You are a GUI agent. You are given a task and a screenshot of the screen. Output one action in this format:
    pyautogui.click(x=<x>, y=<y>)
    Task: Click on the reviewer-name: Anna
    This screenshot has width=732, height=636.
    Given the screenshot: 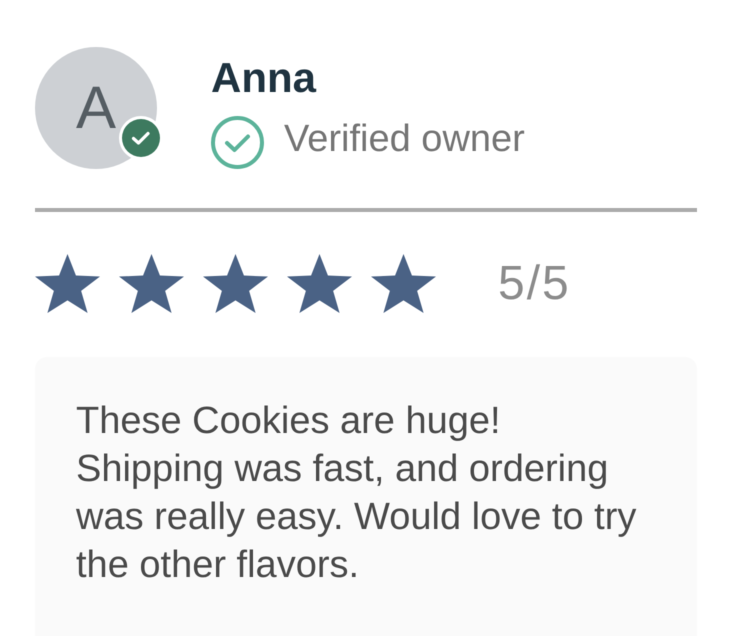 What is the action you would take?
    pyautogui.click(x=264, y=78)
    